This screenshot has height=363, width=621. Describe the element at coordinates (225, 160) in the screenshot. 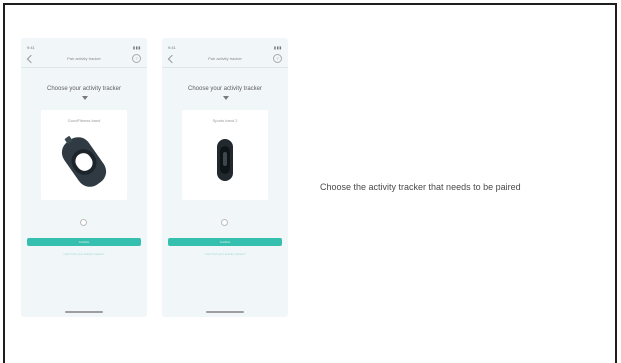

I see `slim-band-tracker-icon` at that location.